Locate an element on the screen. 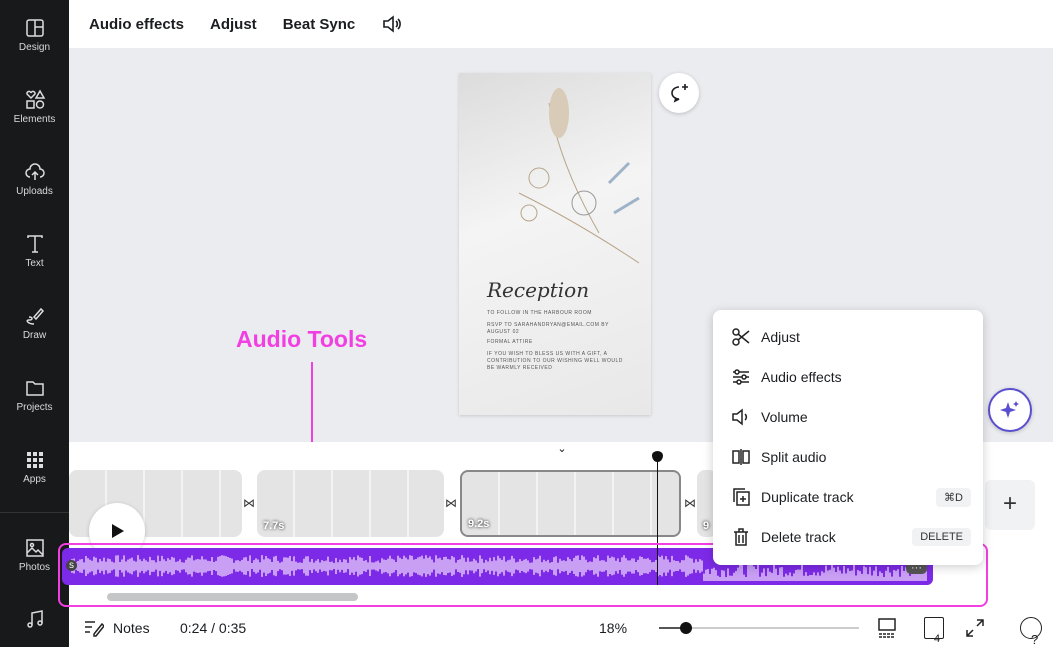 This screenshot has height=649, width=1053. menu-item-duplicate-track: Duplicate track ⌘D is located at coordinates (851, 497).